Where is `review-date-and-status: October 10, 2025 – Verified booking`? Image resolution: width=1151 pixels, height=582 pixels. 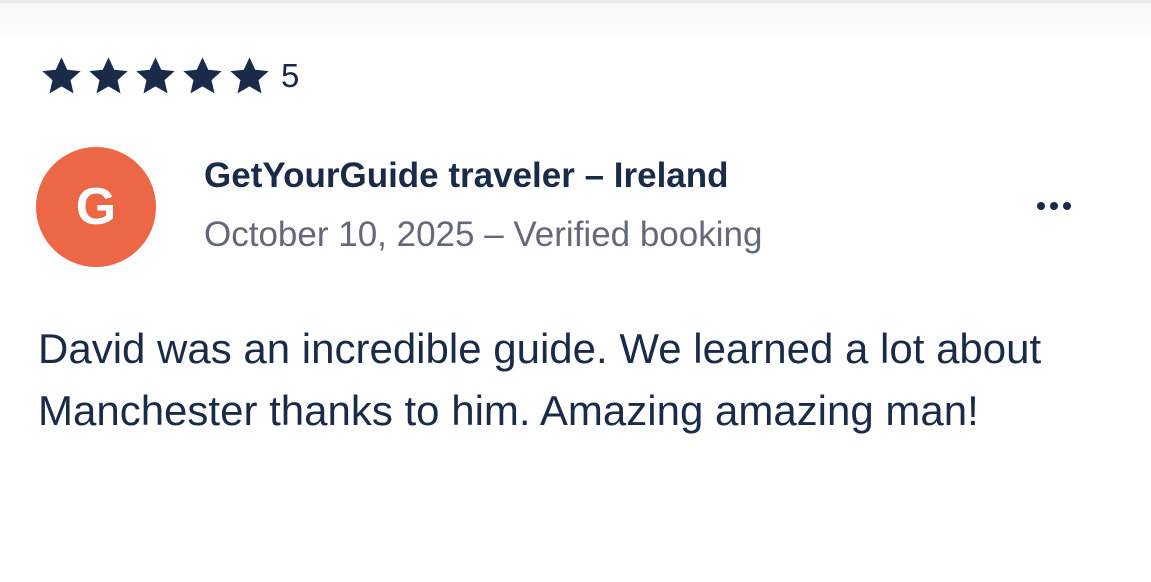
review-date-and-status: October 10, 2025 – Verified booking is located at coordinates (483, 234).